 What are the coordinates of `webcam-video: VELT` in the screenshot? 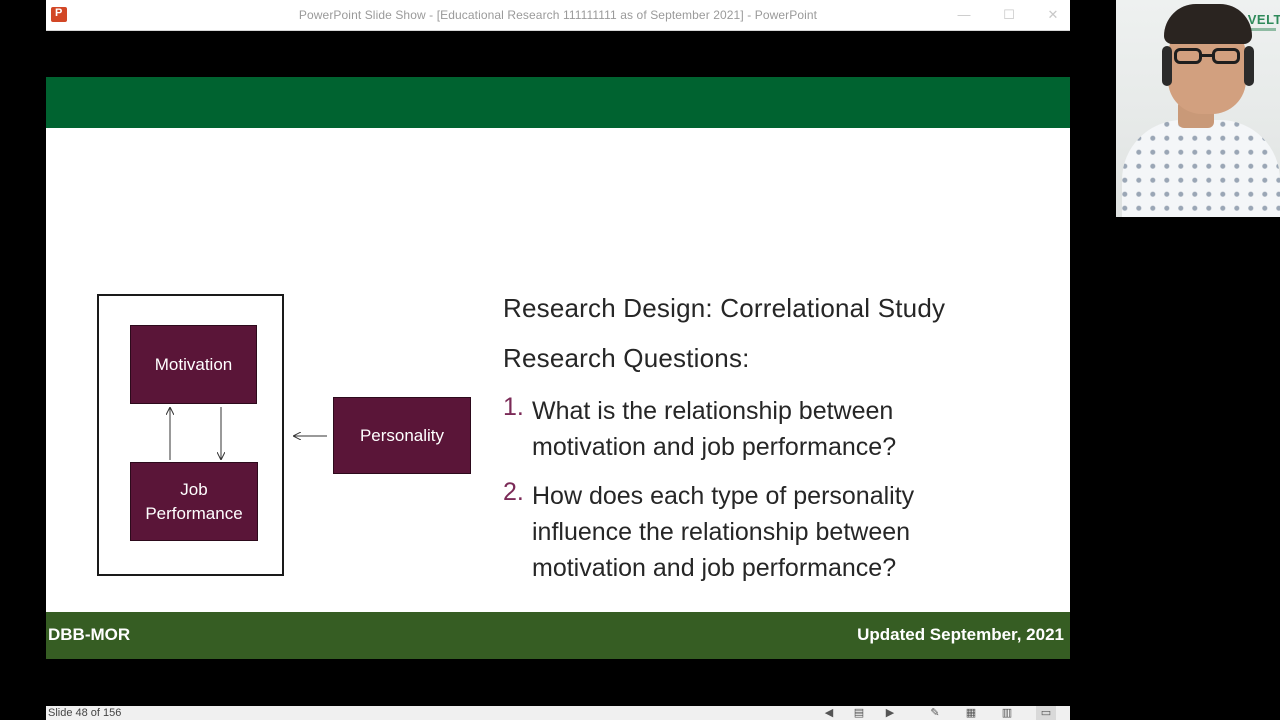 It's located at (1198, 108).